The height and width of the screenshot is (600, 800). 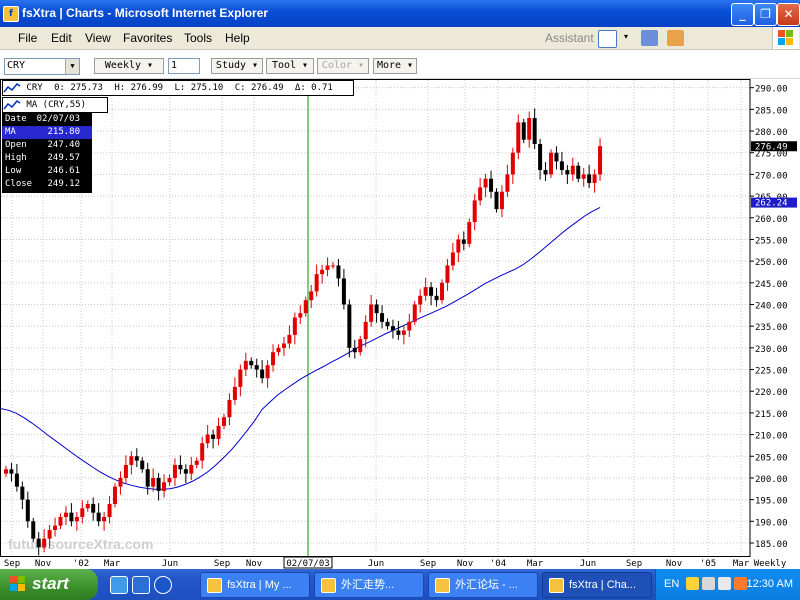 I want to click on menu-file: File, so click(x=27, y=38).